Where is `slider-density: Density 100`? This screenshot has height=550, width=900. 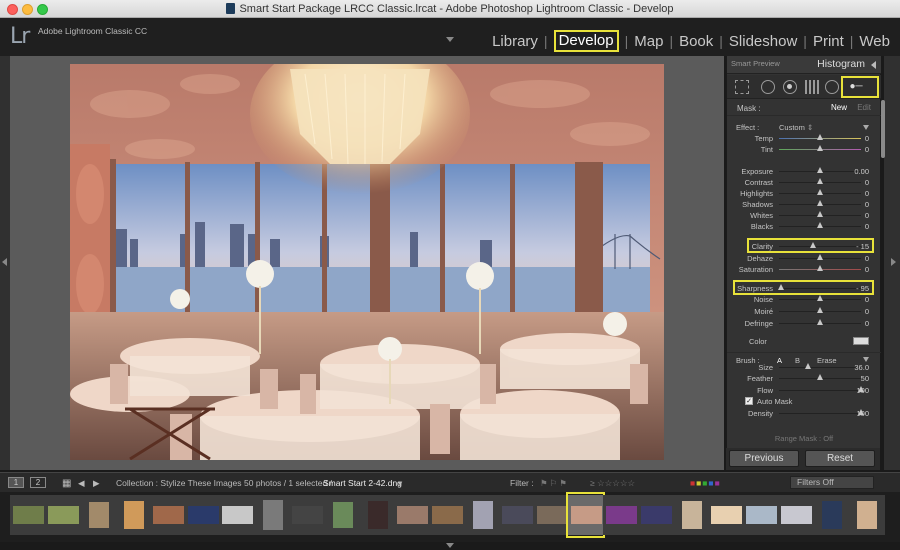 slider-density: Density 100 is located at coordinates (804, 413).